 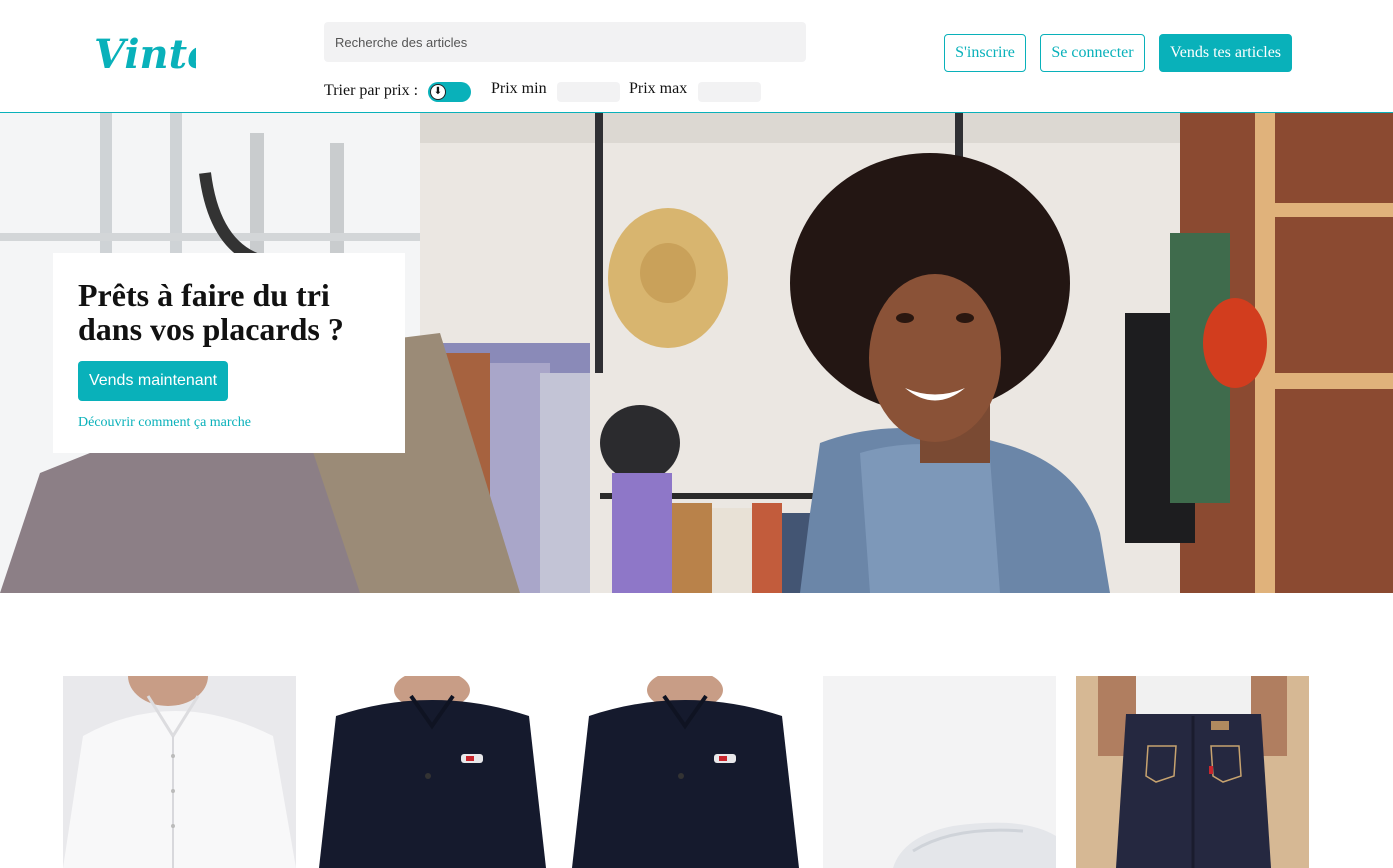 I want to click on svg-text: Vinted, so click(x=145, y=53).